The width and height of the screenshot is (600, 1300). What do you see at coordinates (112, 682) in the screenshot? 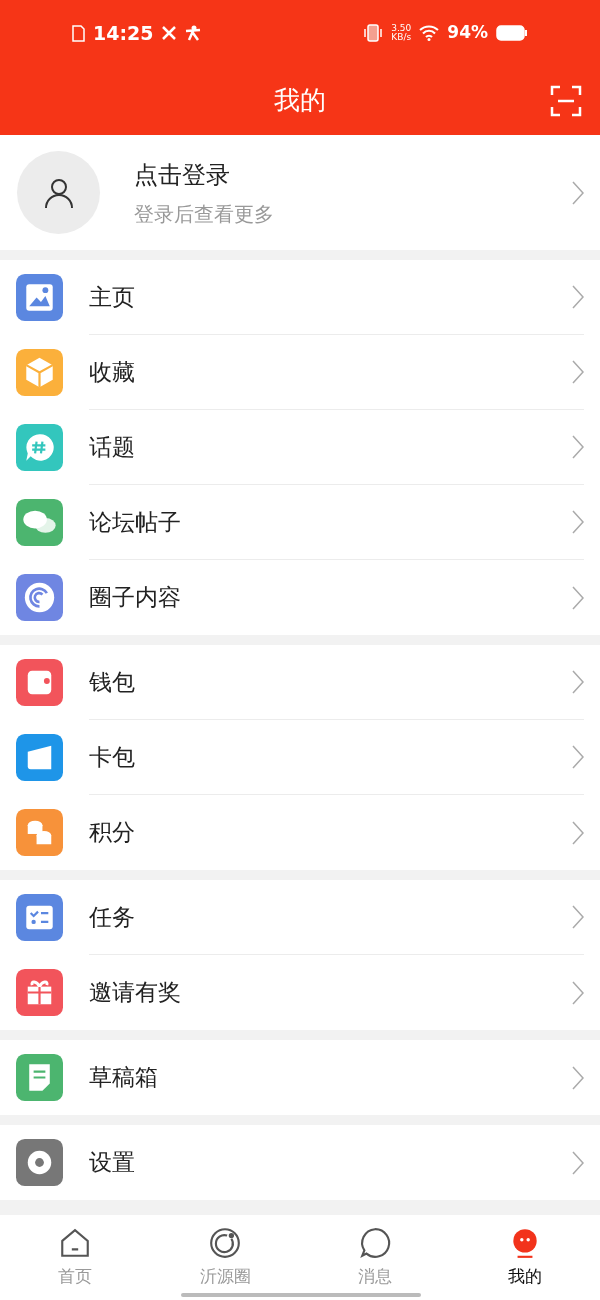
I see `menu-label: 钱包` at bounding box center [112, 682].